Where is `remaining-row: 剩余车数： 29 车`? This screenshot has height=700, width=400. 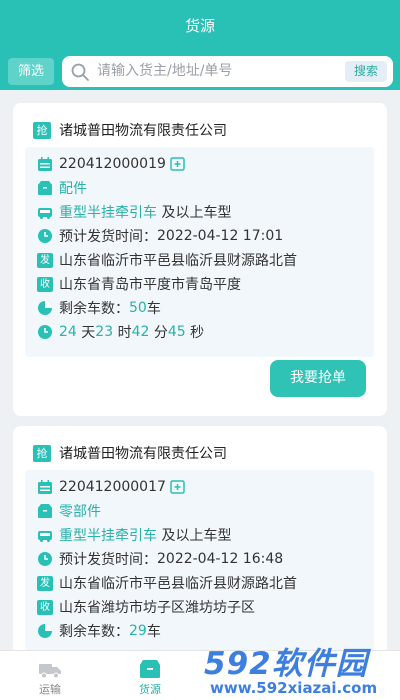 remaining-row: 剩余车数： 29 车 is located at coordinates (99, 631).